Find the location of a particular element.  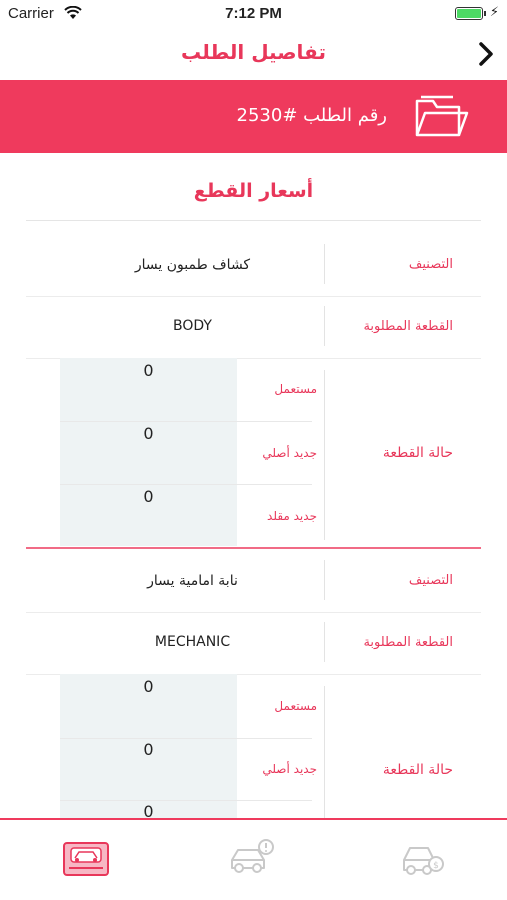

page-title: تفاصيل الطلب is located at coordinates (253, 52).